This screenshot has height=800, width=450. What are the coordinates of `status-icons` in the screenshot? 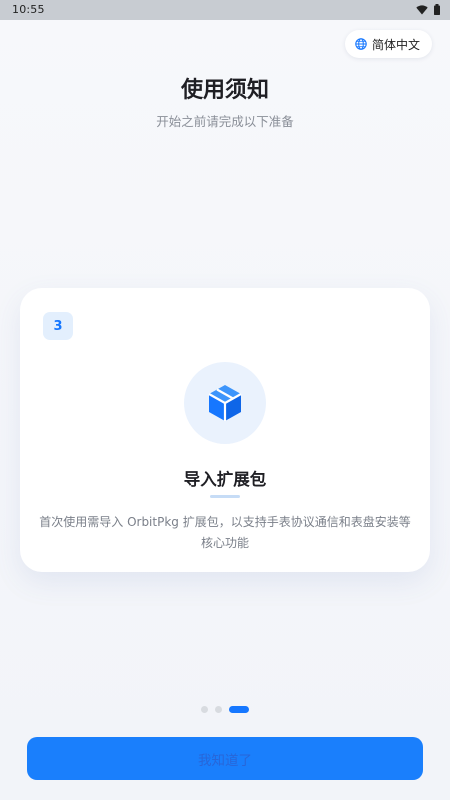 It's located at (428, 9).